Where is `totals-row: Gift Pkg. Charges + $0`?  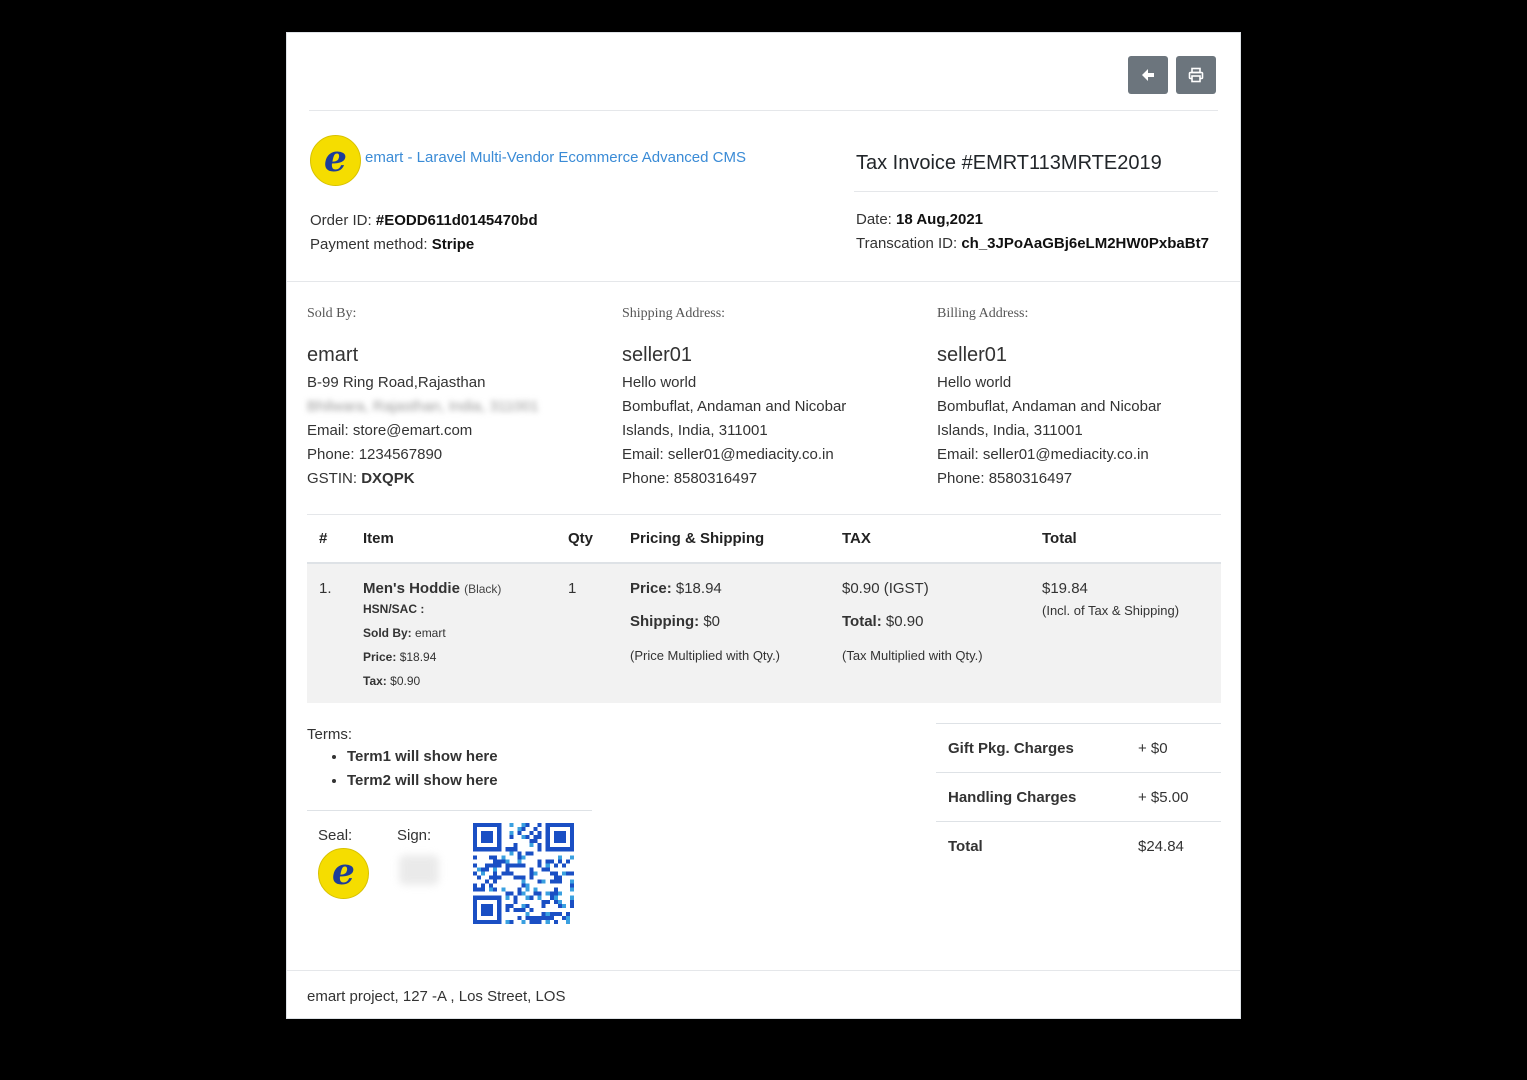
totals-row: Gift Pkg. Charges + $0 is located at coordinates (1078, 748).